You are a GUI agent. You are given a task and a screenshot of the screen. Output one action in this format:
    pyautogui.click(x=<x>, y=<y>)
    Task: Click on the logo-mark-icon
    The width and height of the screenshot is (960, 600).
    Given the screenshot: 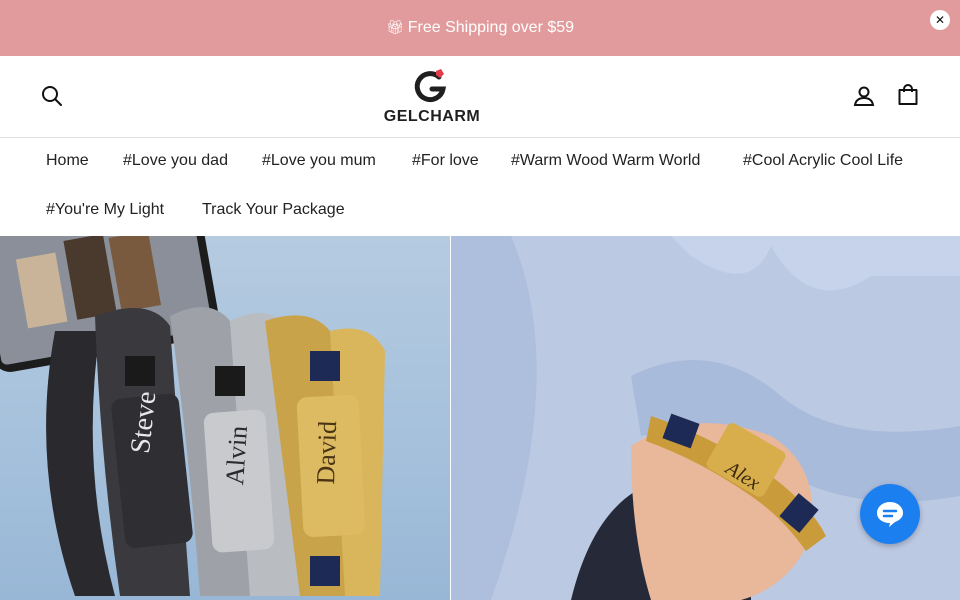 What is the action you would take?
    pyautogui.click(x=430, y=86)
    